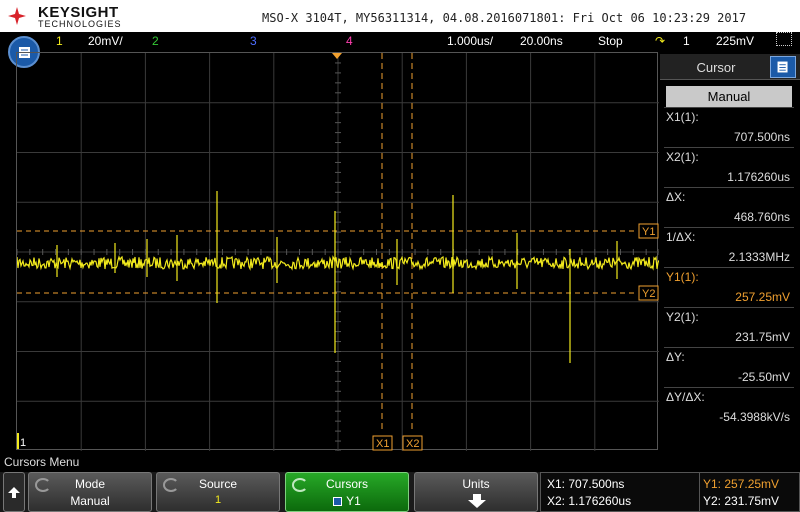  I want to click on cursor-row-value: -54.3988kV/s, so click(754, 417).